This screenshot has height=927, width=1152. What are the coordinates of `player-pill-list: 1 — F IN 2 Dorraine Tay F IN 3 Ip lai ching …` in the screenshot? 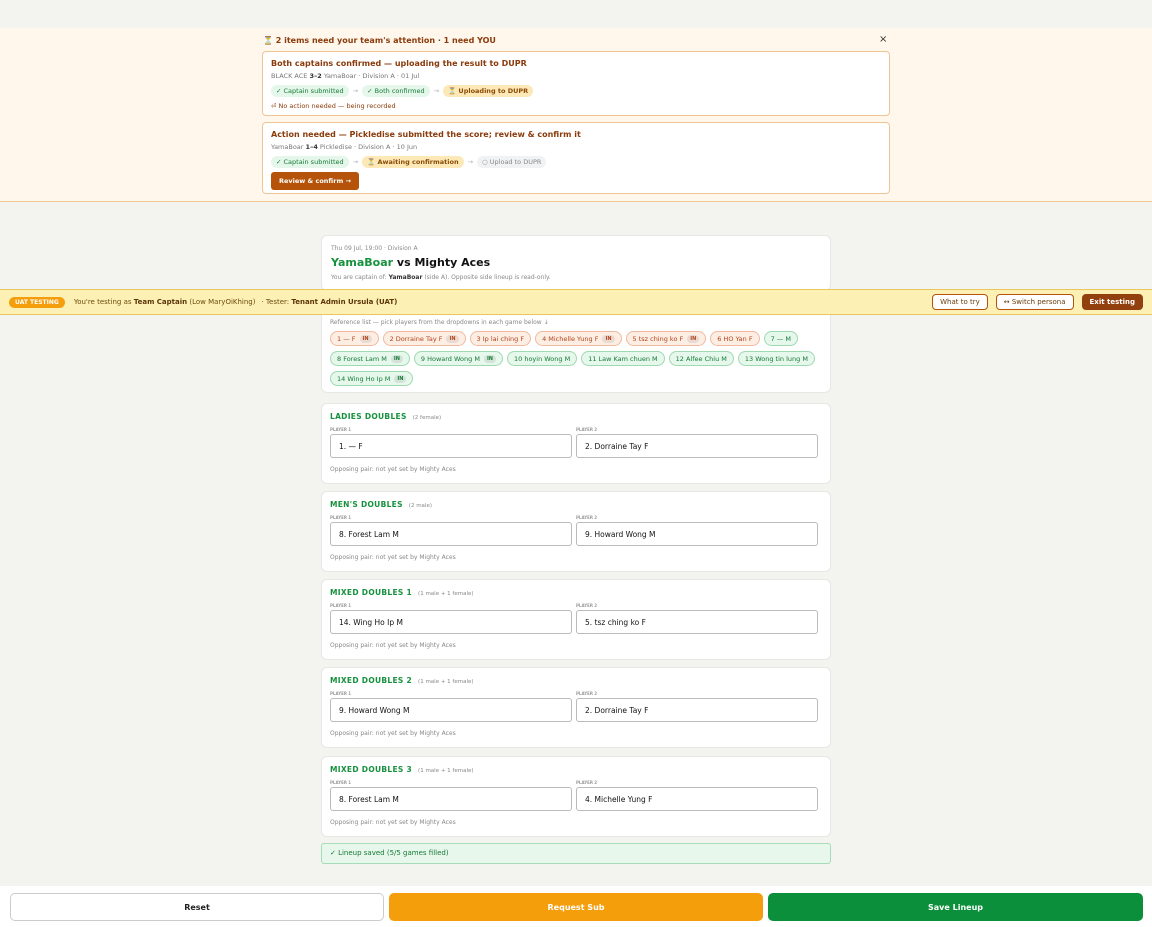 It's located at (576, 361).